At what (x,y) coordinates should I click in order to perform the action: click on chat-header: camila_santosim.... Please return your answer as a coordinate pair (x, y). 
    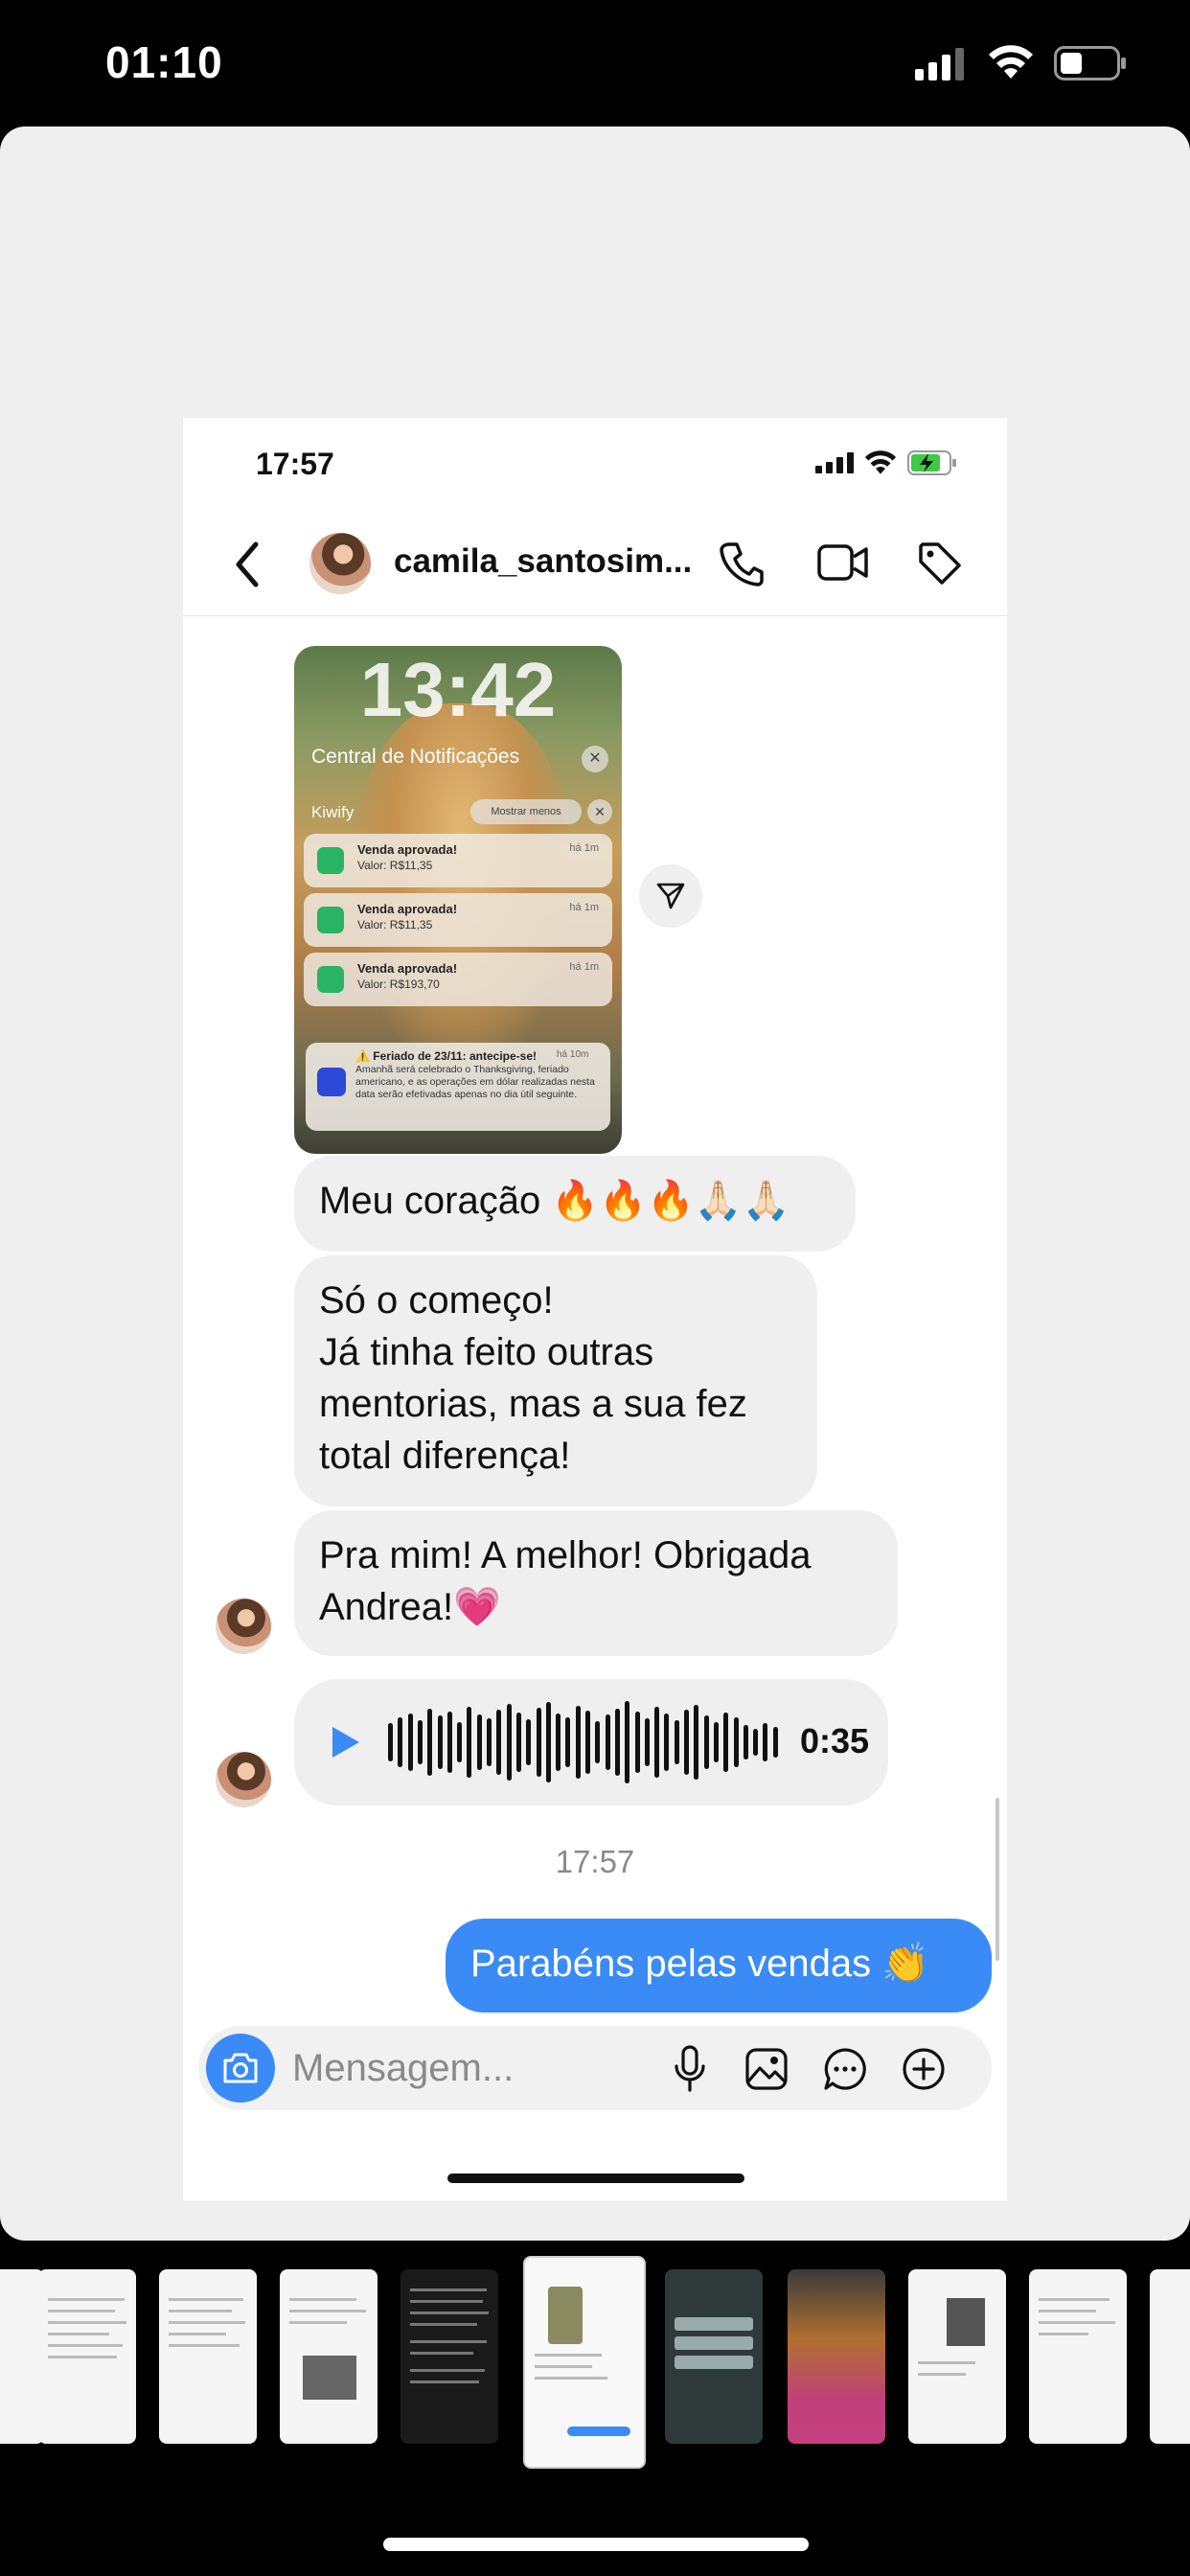
    Looking at the image, I should click on (595, 563).